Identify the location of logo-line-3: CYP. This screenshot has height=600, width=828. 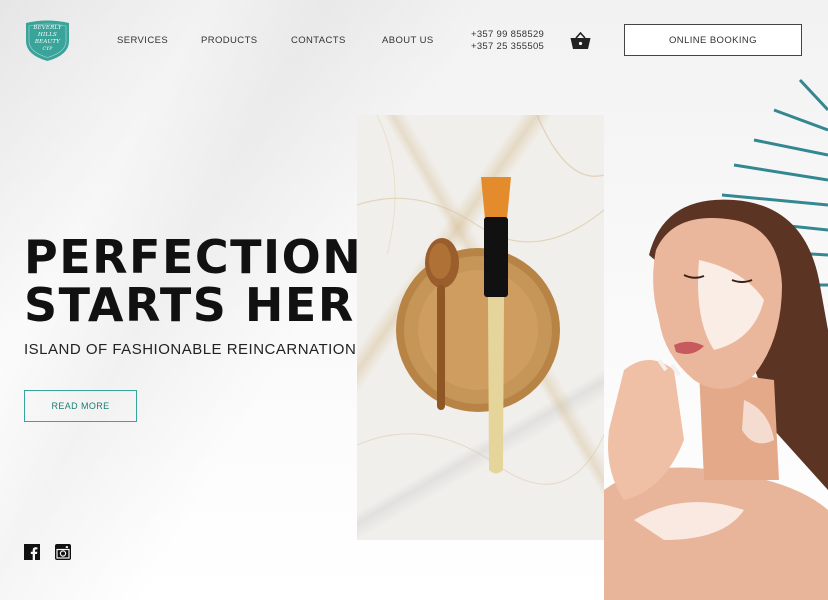
(47, 49).